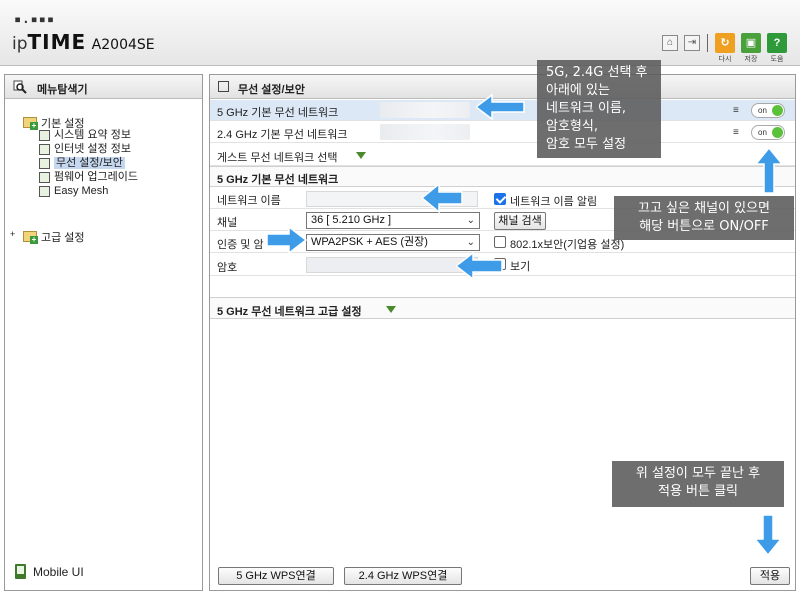 Image resolution: width=800 pixels, height=598 pixels. Describe the element at coordinates (57, 42) in the screenshot. I see `logo-time: TIME` at that location.